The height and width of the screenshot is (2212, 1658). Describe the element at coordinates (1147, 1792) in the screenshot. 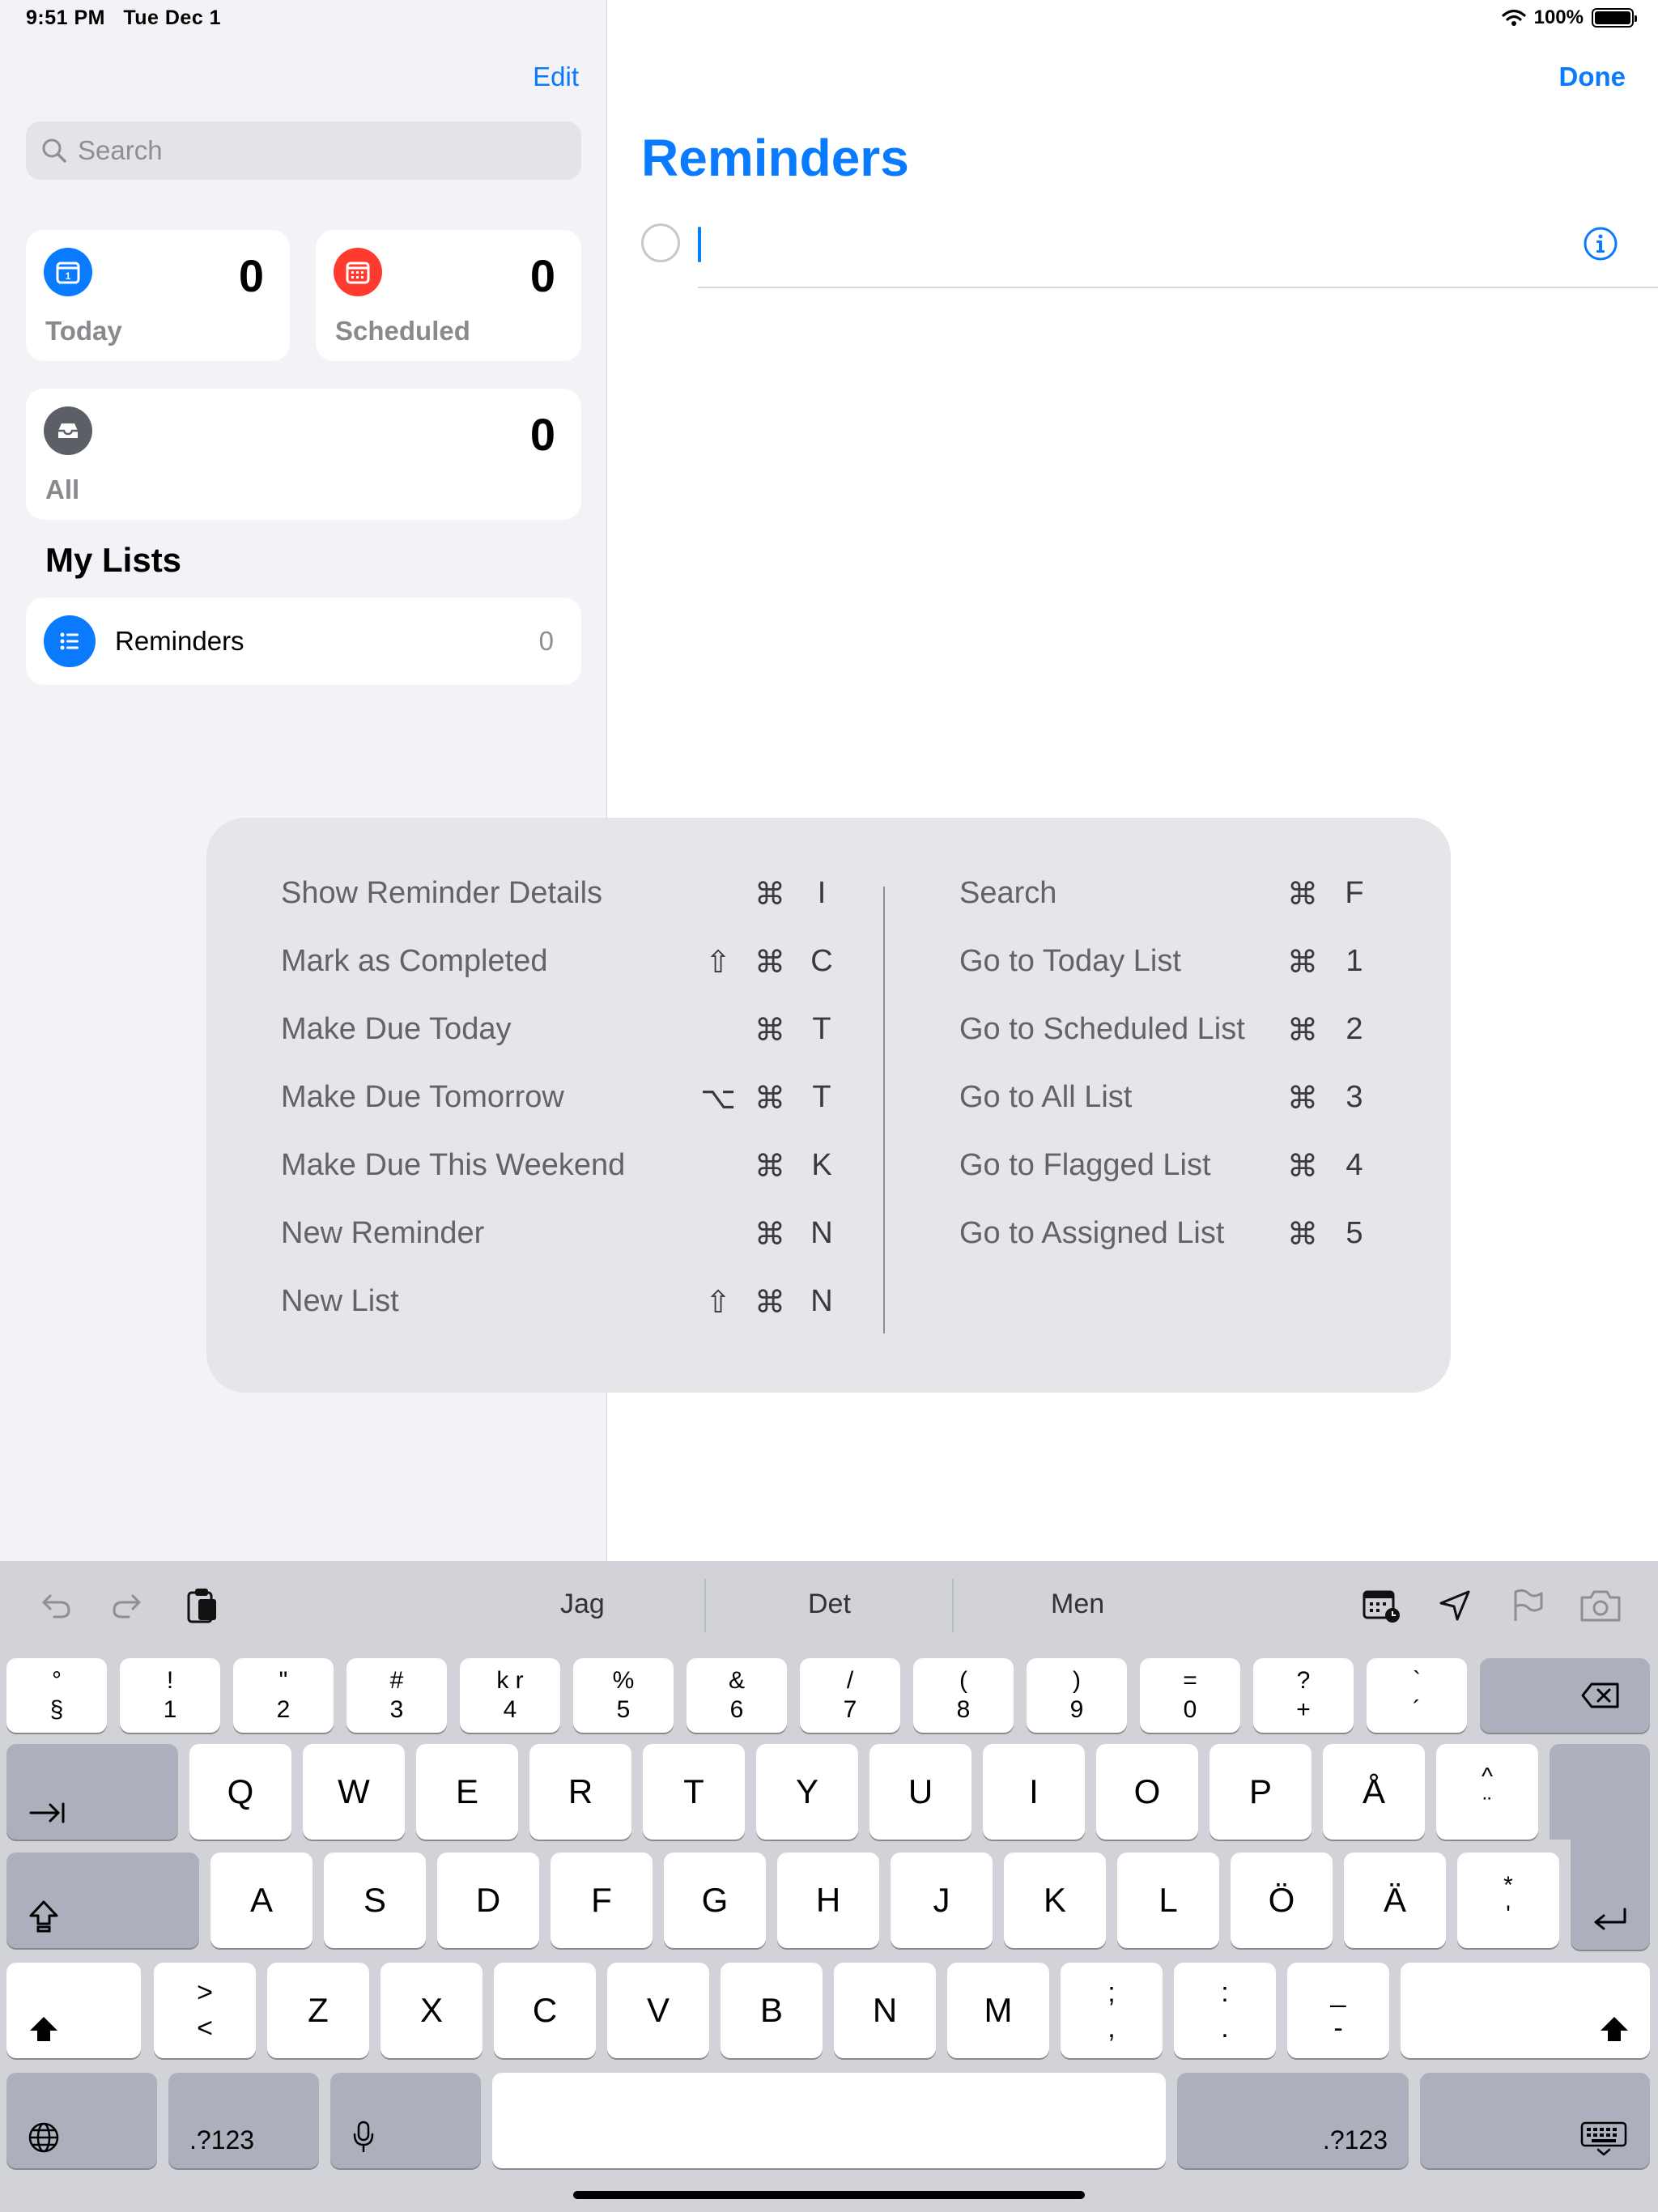

I see `key-o: O` at that location.